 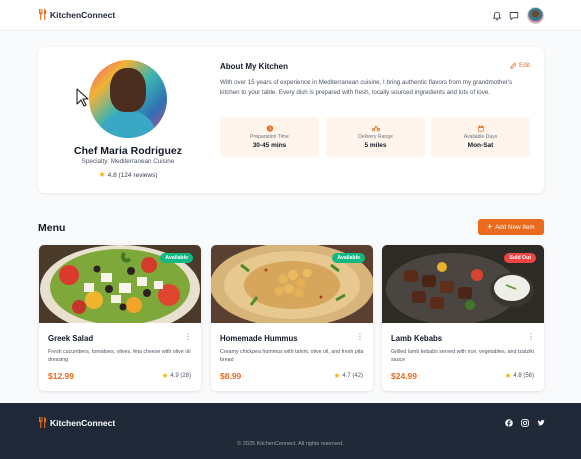 What do you see at coordinates (290, 15) in the screenshot?
I see `top-navigation-bar: KitchenConnect` at bounding box center [290, 15].